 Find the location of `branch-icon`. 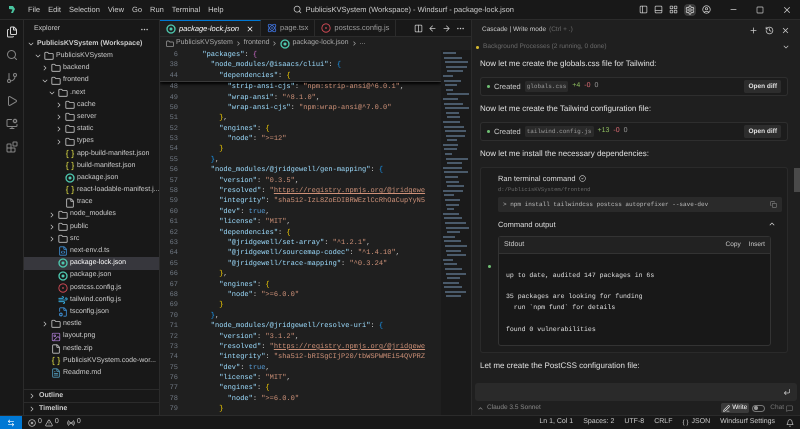

branch-icon is located at coordinates (12, 78).